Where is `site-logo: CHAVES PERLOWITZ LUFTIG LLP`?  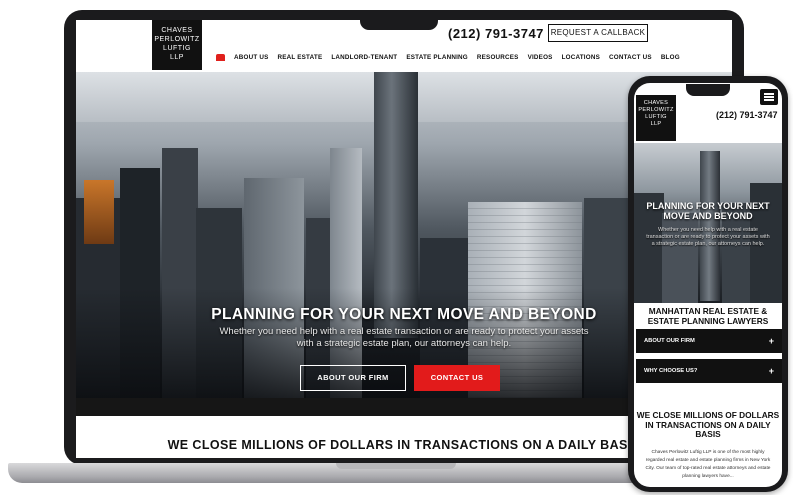 site-logo: CHAVES PERLOWITZ LUFTIG LLP is located at coordinates (177, 45).